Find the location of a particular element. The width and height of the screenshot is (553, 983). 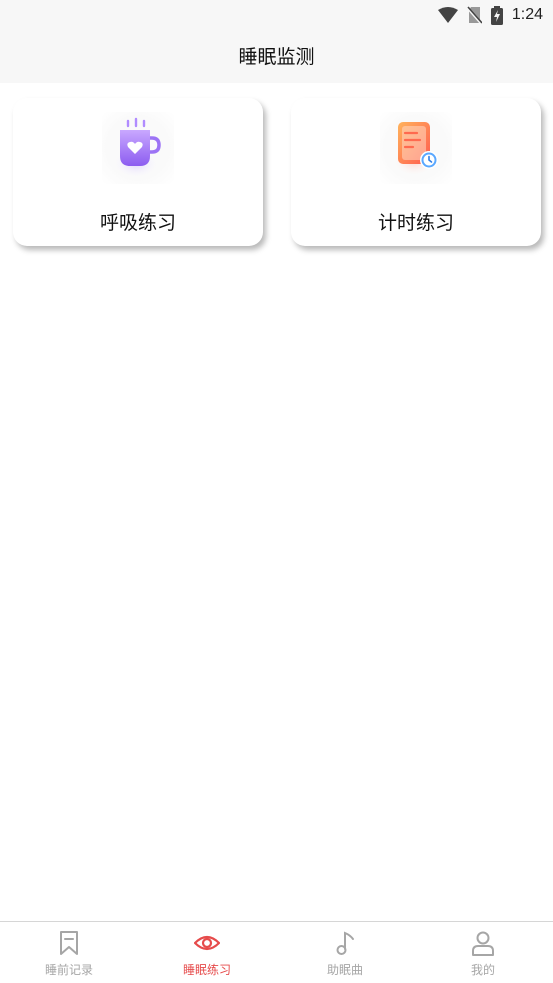

bottom-tab-bar: 睡前记录 睡眠练习 助眠曲 我的 is located at coordinates (276, 952).